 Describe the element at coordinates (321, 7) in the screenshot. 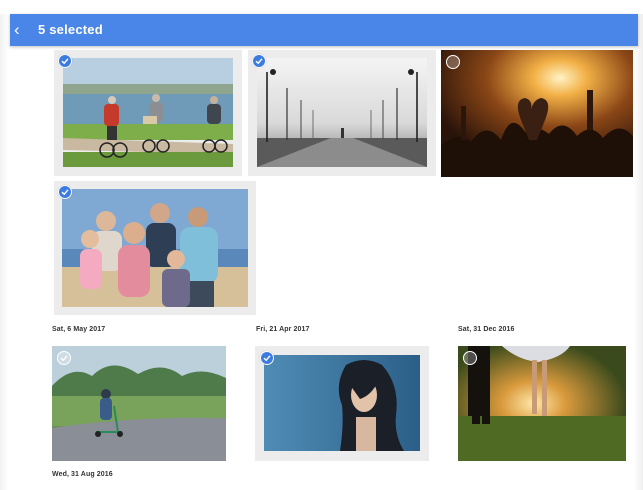

I see `top-spacer` at that location.